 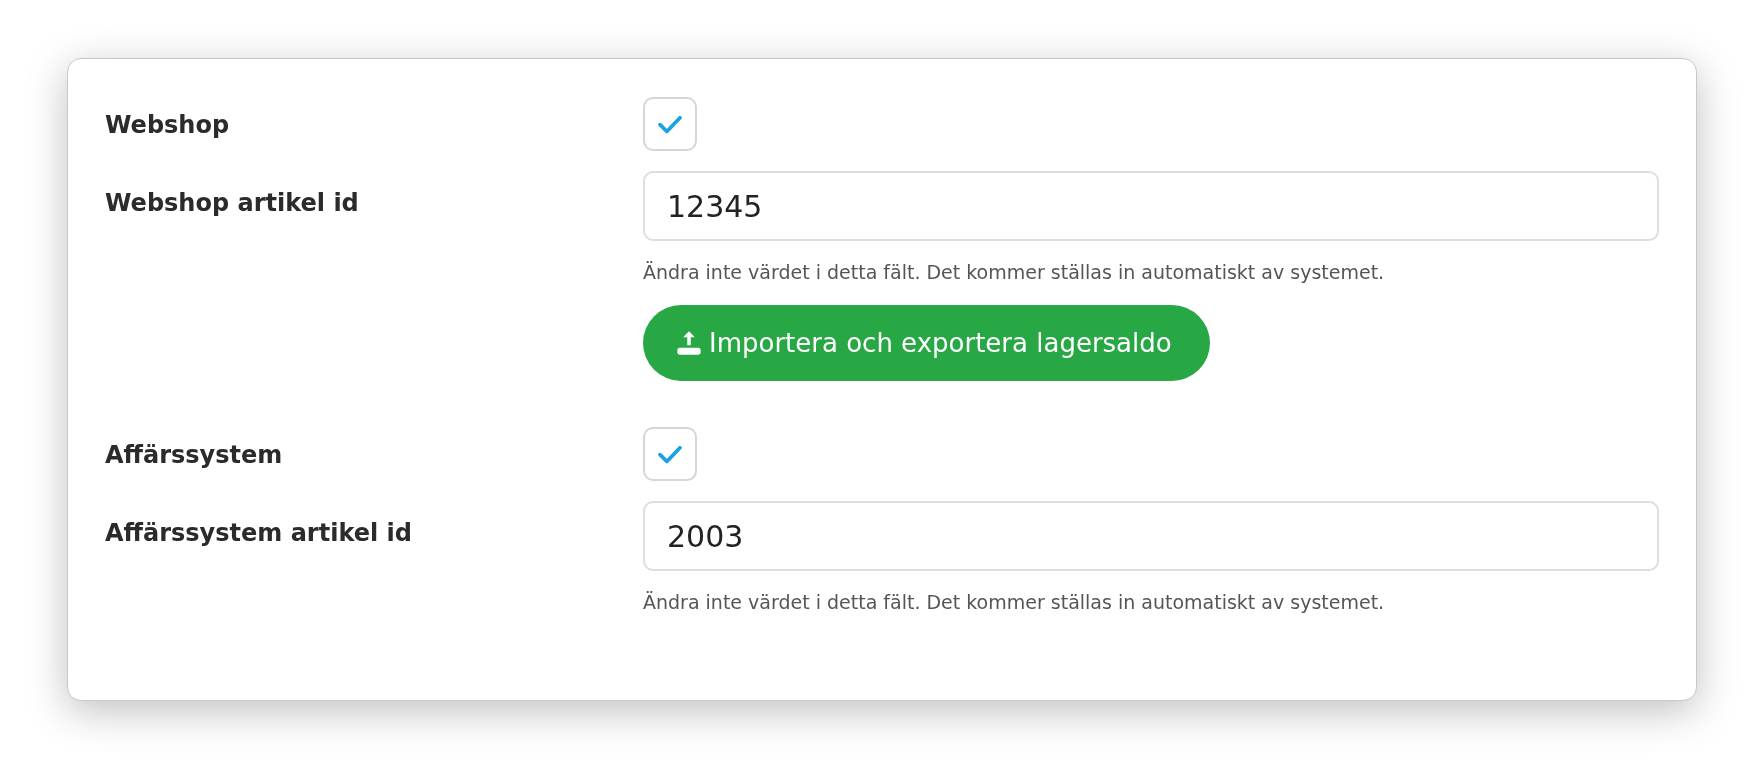 What do you see at coordinates (689, 343) in the screenshot?
I see `upload-icon` at bounding box center [689, 343].